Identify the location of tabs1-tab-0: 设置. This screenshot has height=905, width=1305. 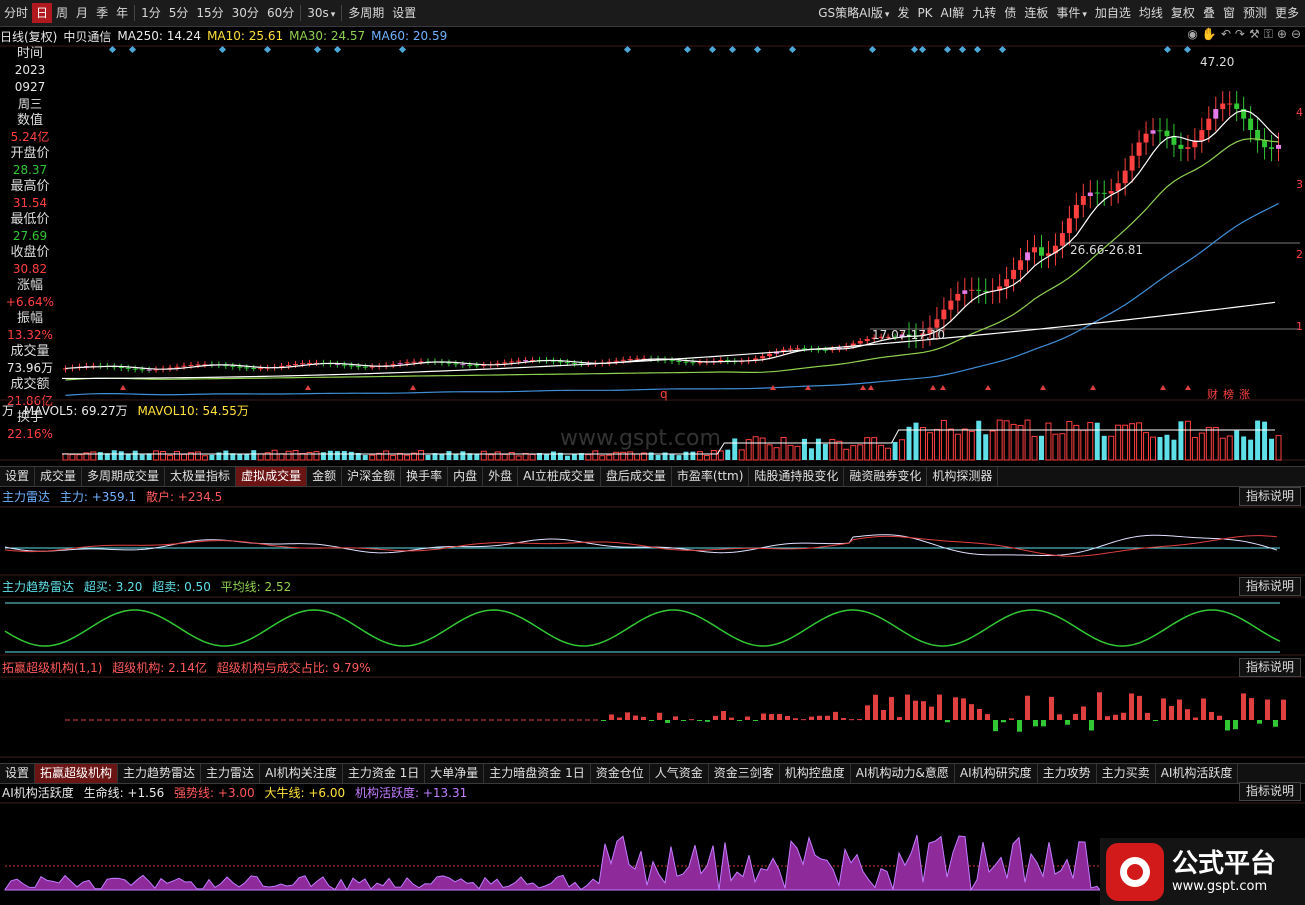
(17, 476).